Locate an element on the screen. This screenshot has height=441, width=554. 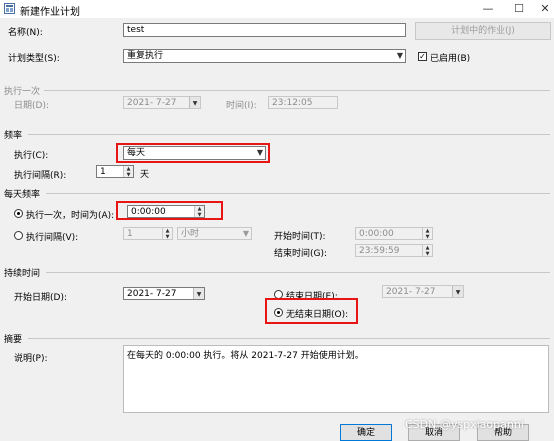
enabled-label: 已启用(B) is located at coordinates (450, 59).